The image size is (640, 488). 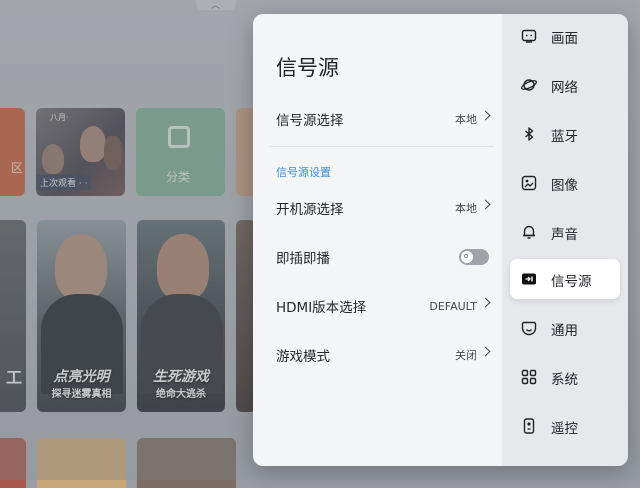 What do you see at coordinates (529, 85) in the screenshot?
I see `network-icon` at bounding box center [529, 85].